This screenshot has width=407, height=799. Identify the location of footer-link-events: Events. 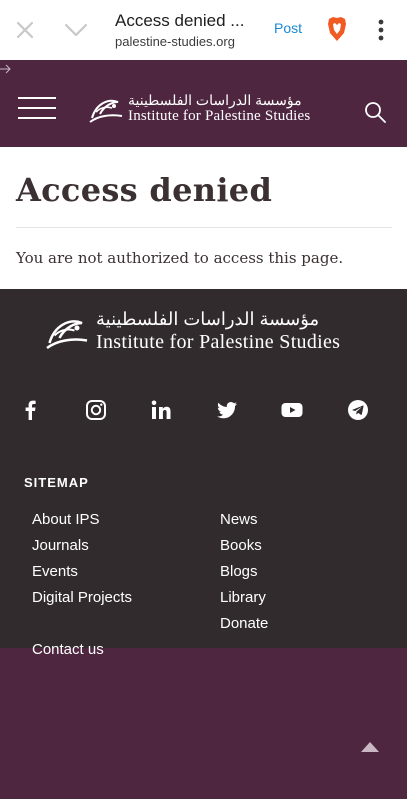
(55, 571).